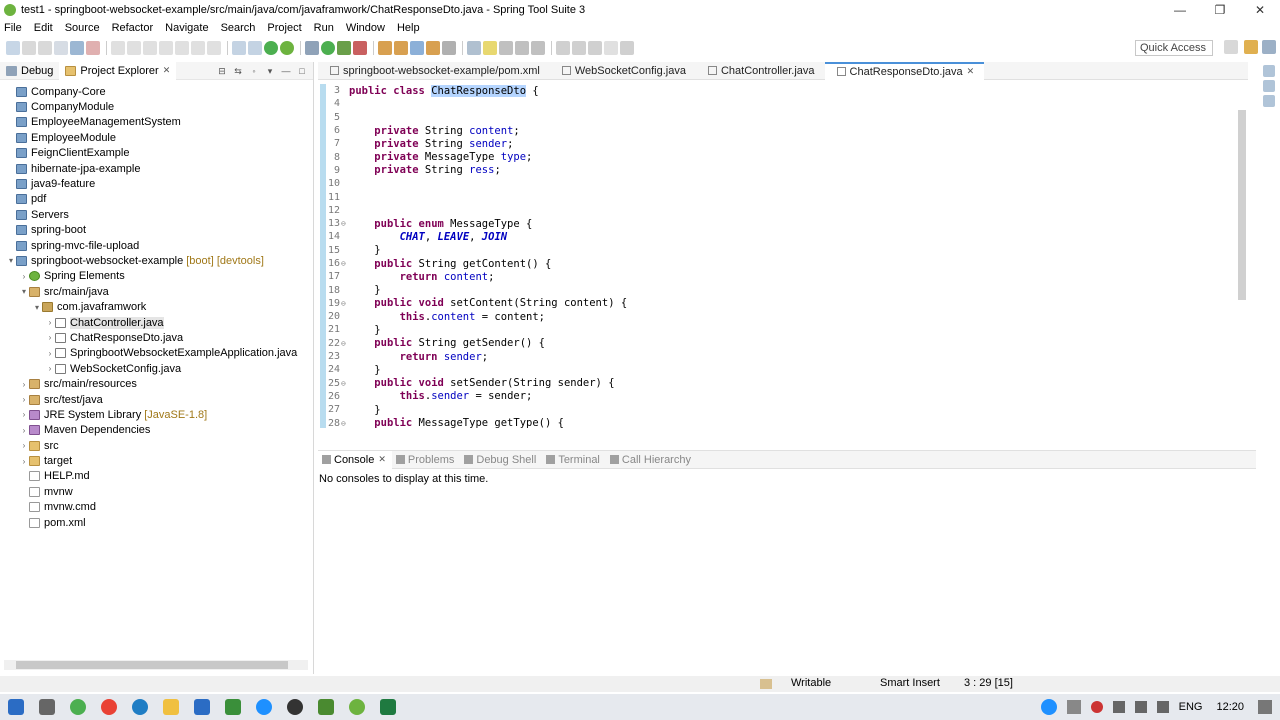 This screenshot has width=1280, height=720. Describe the element at coordinates (13, 28) in the screenshot. I see `menu-file: File` at that location.